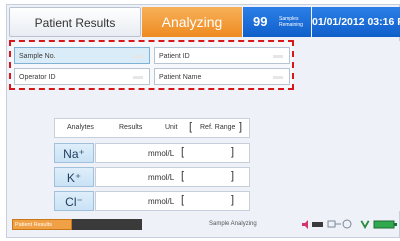  Describe the element at coordinates (192, 22) in the screenshot. I see `tab-analyzing: Analyzing` at that location.